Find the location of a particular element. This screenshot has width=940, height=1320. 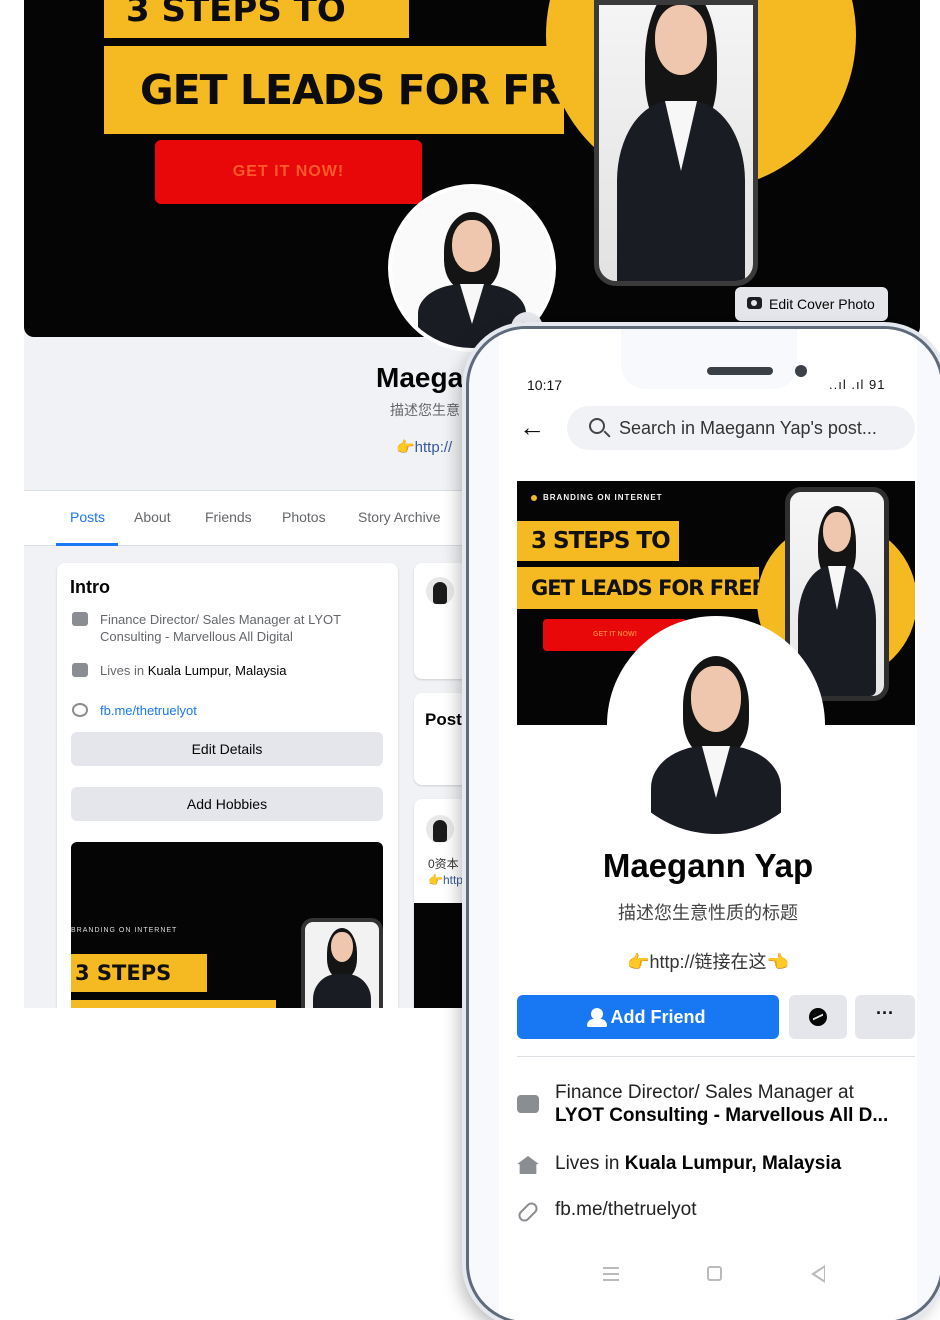

status-time: 10:17 is located at coordinates (545, 385).